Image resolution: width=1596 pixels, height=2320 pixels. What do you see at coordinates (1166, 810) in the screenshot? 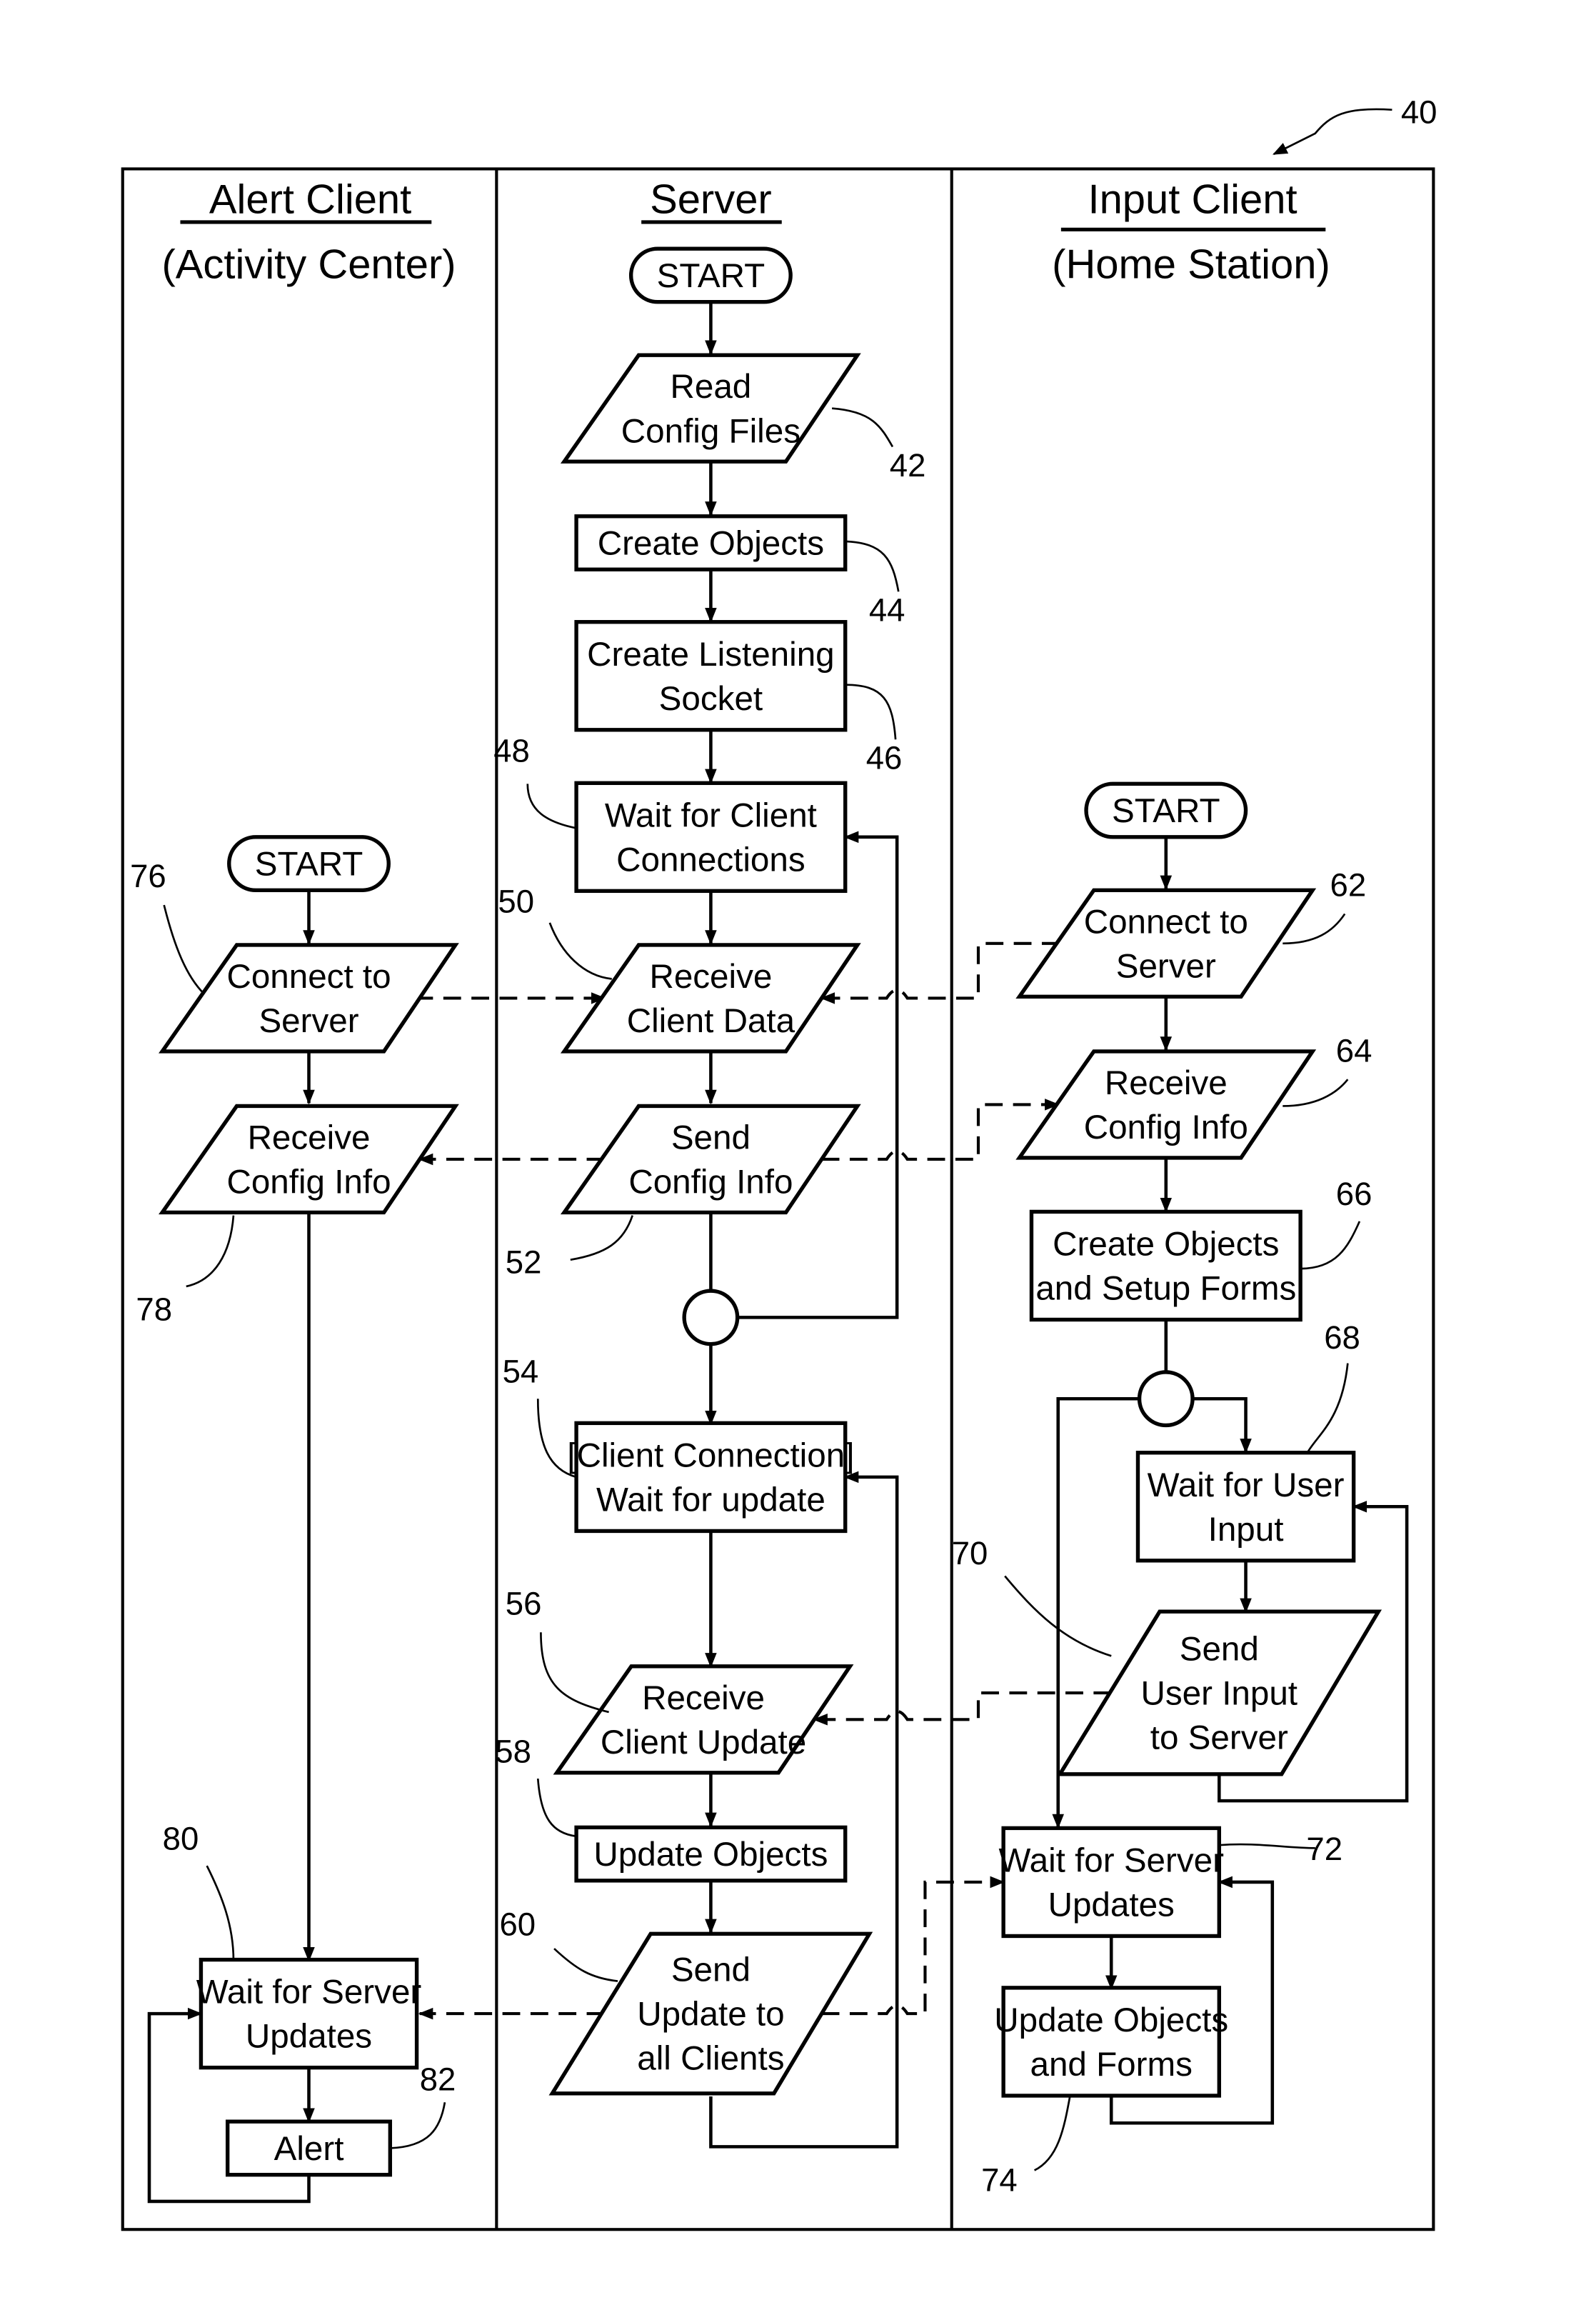
I see `node-input-start: START` at bounding box center [1166, 810].